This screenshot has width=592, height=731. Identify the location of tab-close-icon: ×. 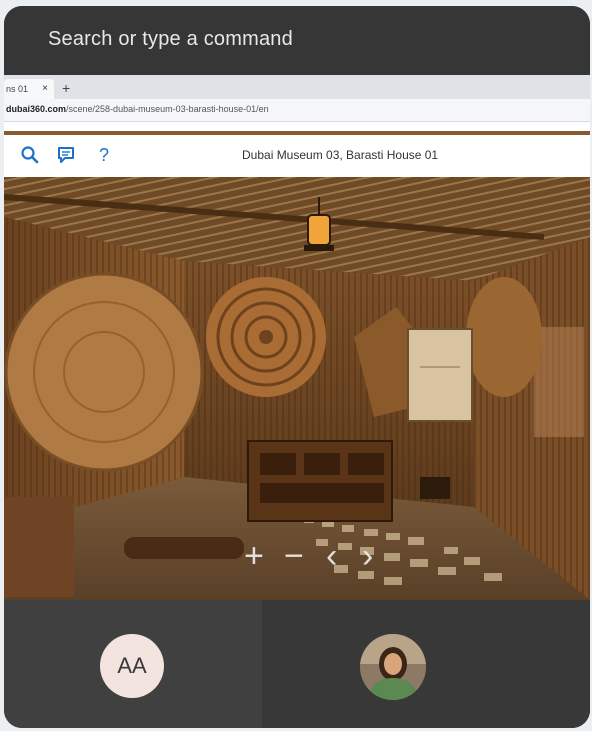
(45, 89).